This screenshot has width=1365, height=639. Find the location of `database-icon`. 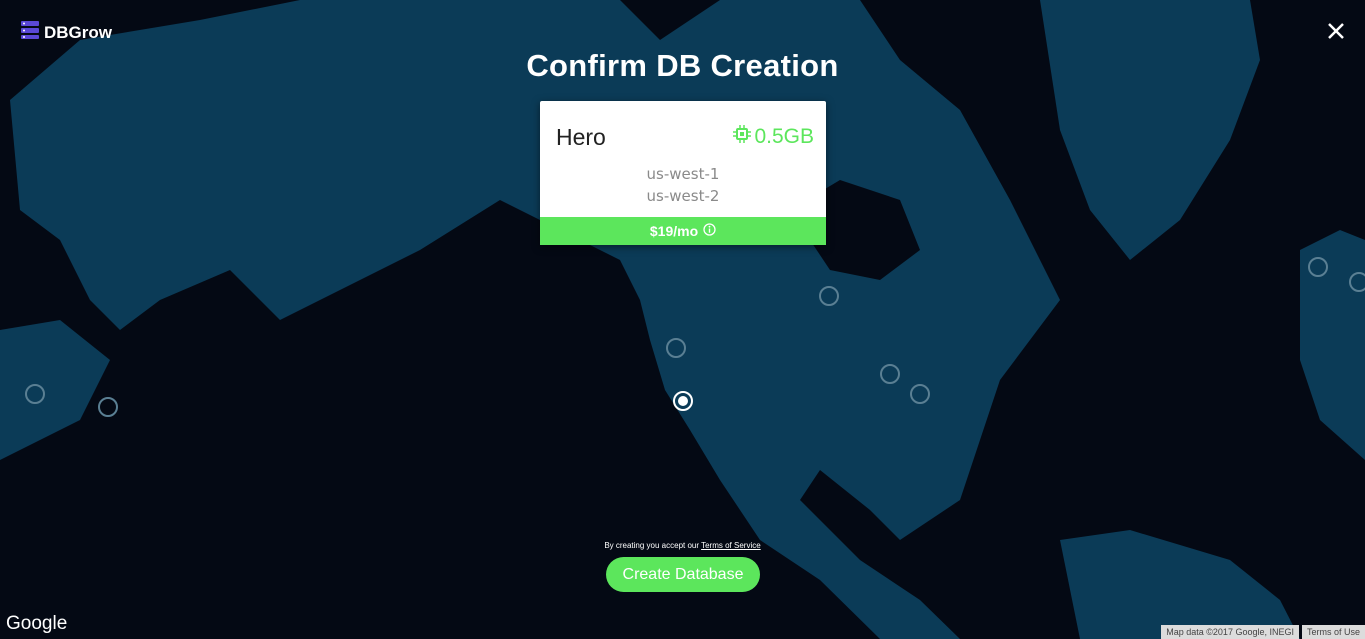

database-icon is located at coordinates (30, 32).